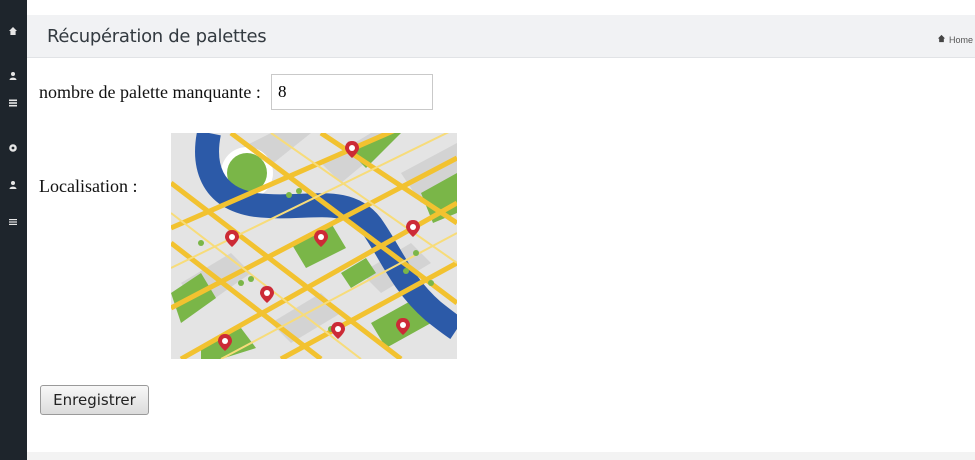  Describe the element at coordinates (13, 222) in the screenshot. I see `menu-icon` at that location.